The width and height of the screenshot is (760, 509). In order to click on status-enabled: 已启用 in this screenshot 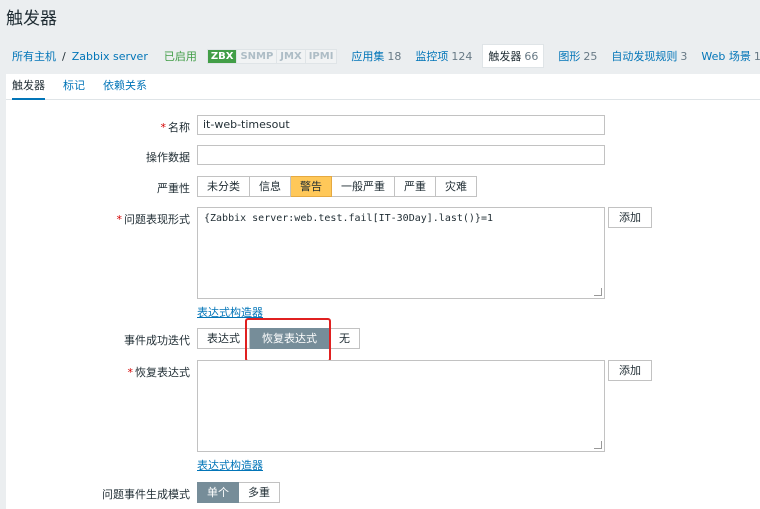, I will do `click(180, 56)`.